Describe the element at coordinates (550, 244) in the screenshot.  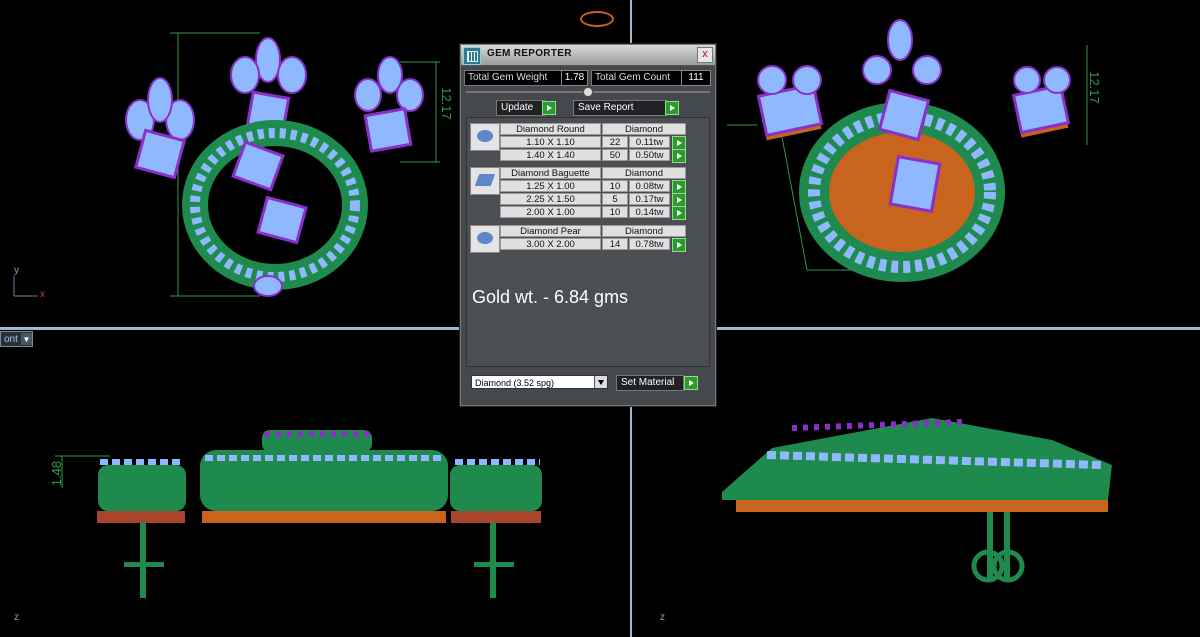
I see `gem-size: 3.00 X 2.00` at that location.